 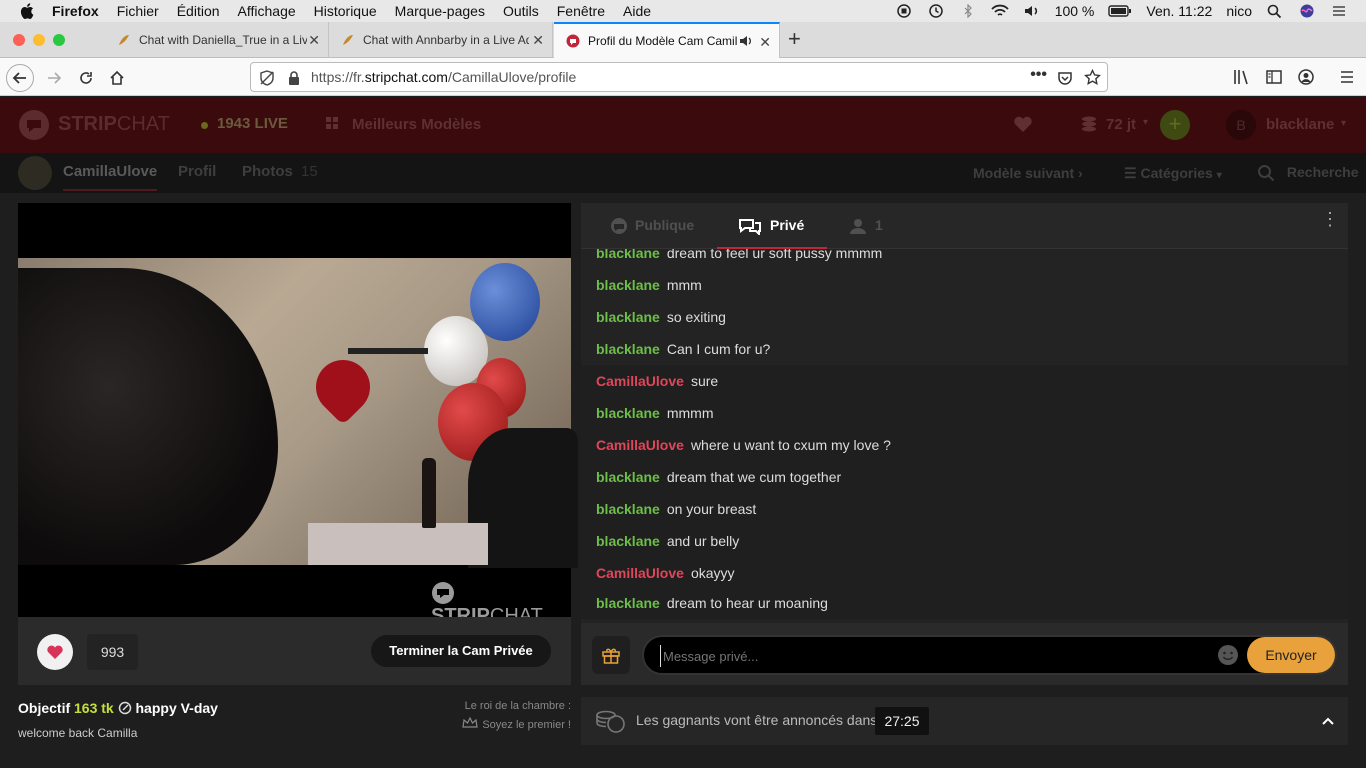 I want to click on account-icon, so click(x=1306, y=77).